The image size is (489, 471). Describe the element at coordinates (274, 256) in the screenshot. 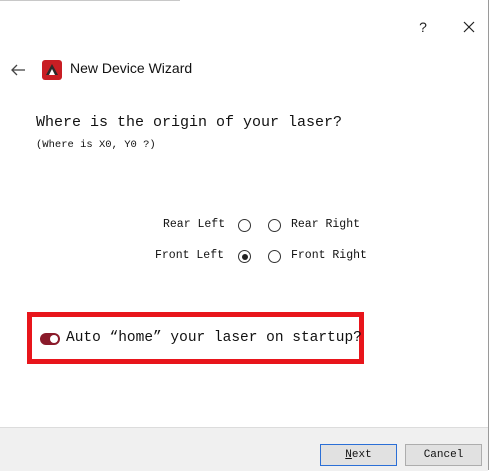

I see `front-right-radio` at that location.